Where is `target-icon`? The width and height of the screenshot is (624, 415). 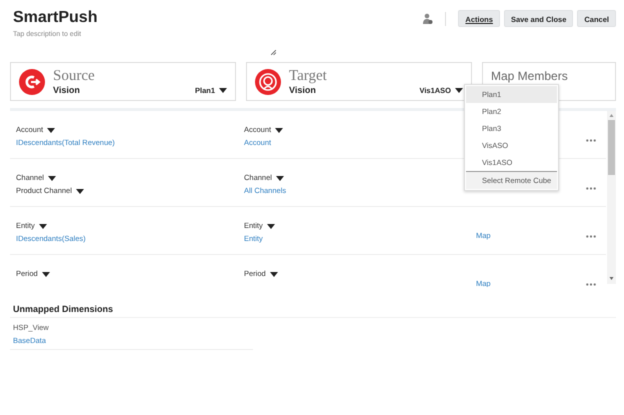 target-icon is located at coordinates (268, 81).